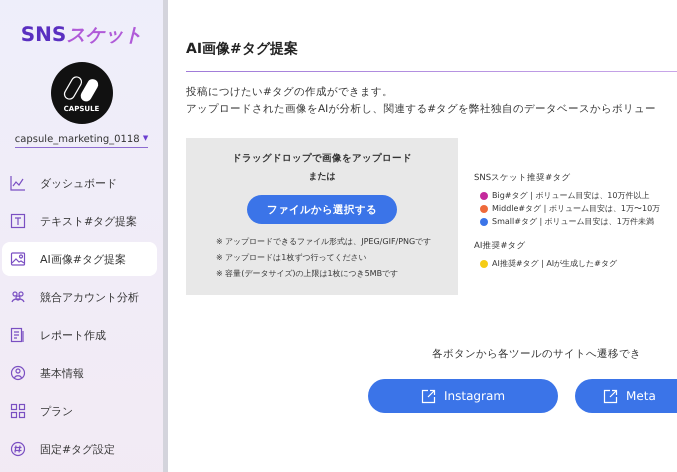  Describe the element at coordinates (571, 195) in the screenshot. I see `legend-label: Big#タグ | ボリューム目安は、10万件以上` at that location.